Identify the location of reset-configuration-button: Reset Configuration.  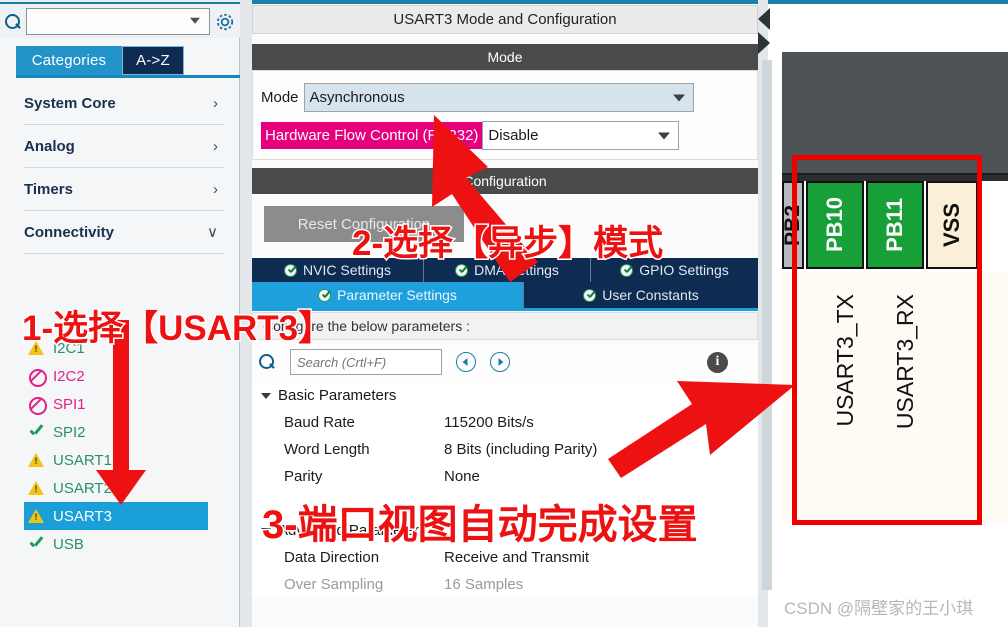
(364, 224).